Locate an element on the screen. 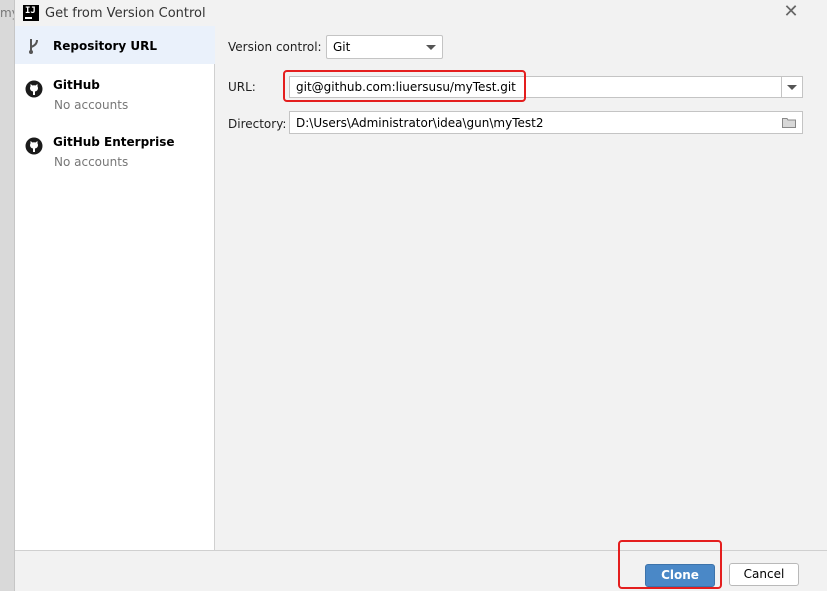 This screenshot has height=591, width=827. sidebar-item-label: GitHub Enterprise is located at coordinates (114, 142).